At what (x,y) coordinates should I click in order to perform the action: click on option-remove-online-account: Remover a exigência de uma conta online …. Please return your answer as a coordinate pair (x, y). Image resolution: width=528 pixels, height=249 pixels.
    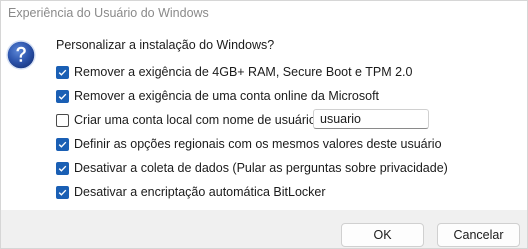
    Looking at the image, I should click on (217, 96).